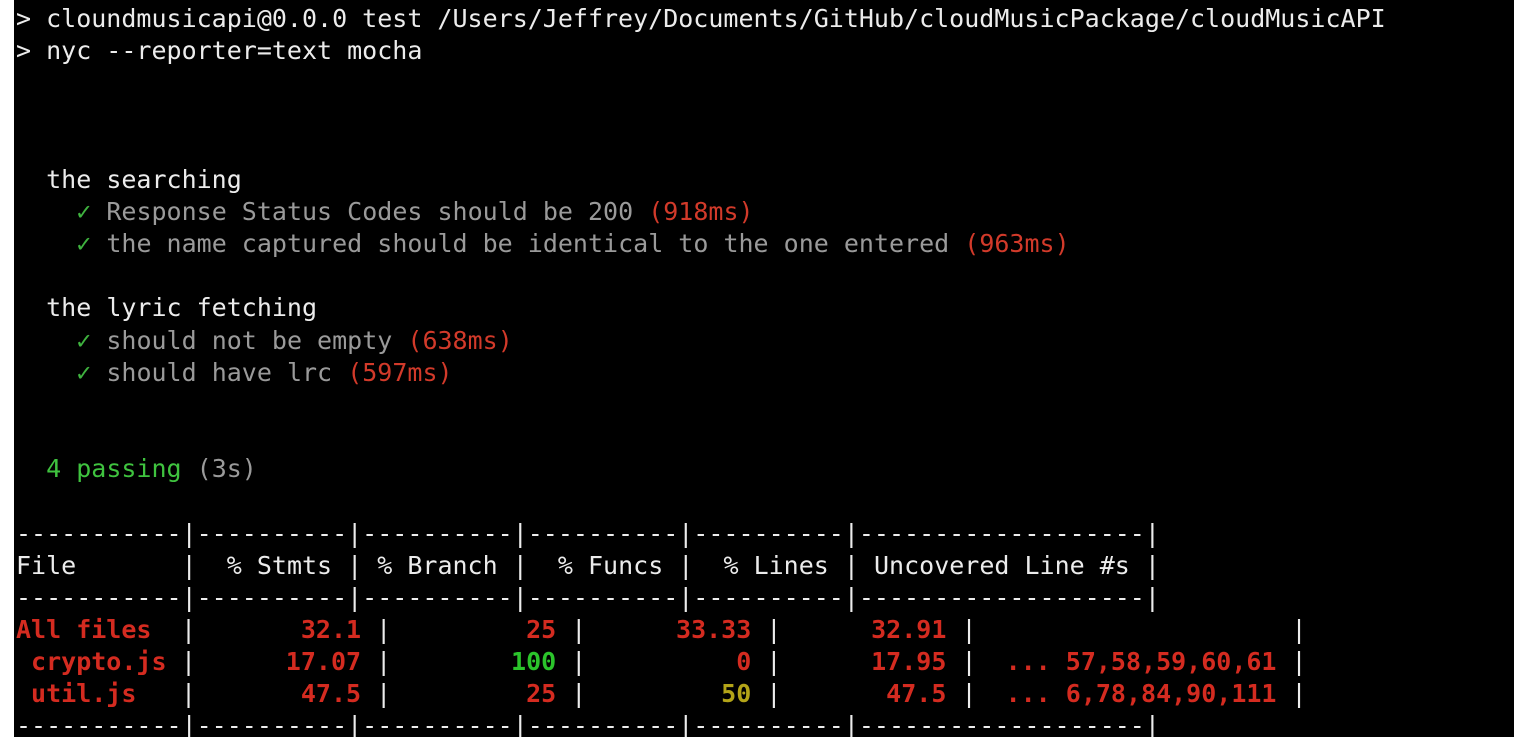 Image resolution: width=1514 pixels, height=737 pixels. Describe the element at coordinates (534, 661) in the screenshot. I see `branch-cell: 100` at that location.